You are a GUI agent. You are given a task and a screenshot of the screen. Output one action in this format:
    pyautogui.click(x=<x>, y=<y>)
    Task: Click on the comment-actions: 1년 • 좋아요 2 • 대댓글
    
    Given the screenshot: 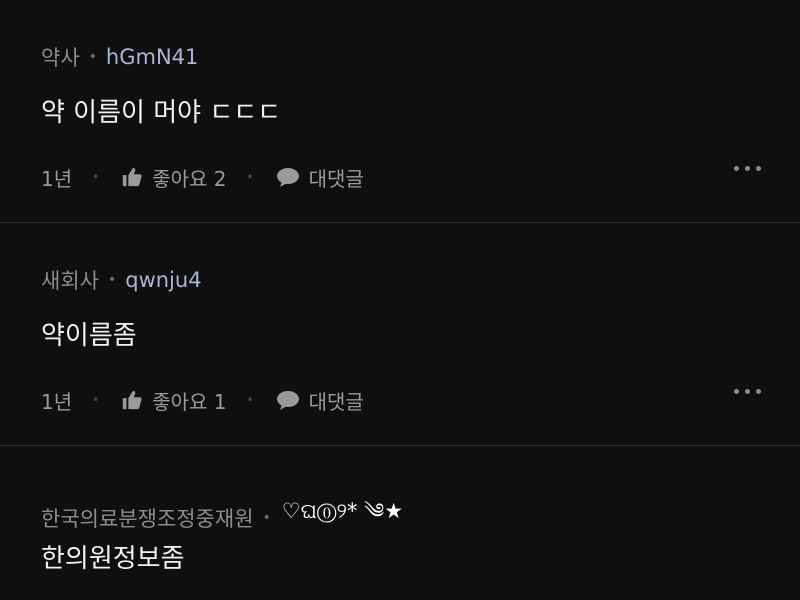 What is the action you would take?
    pyautogui.click(x=401, y=177)
    